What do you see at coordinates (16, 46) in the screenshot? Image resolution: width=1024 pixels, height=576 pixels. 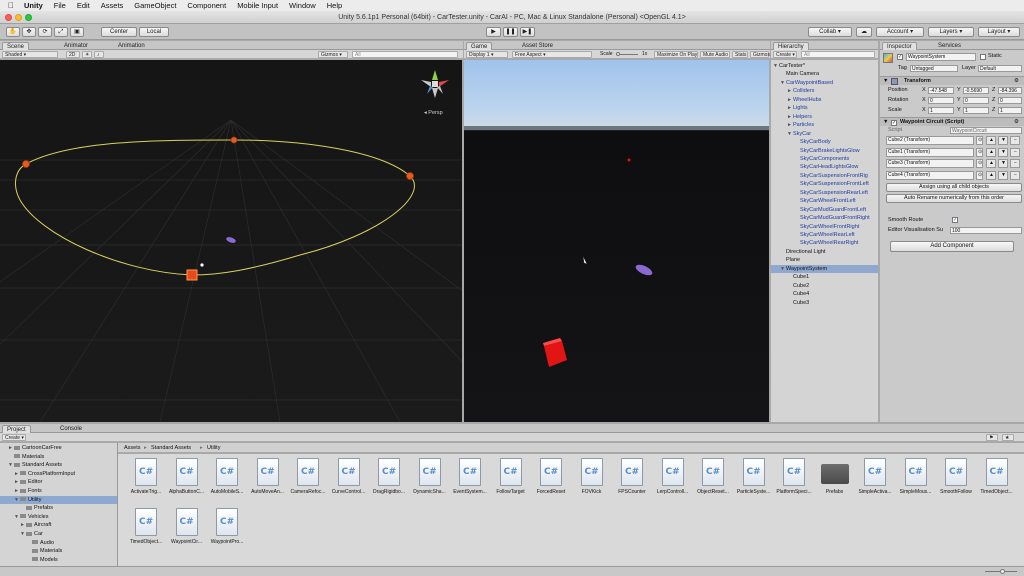 I see `tab-scene: Scene` at bounding box center [16, 46].